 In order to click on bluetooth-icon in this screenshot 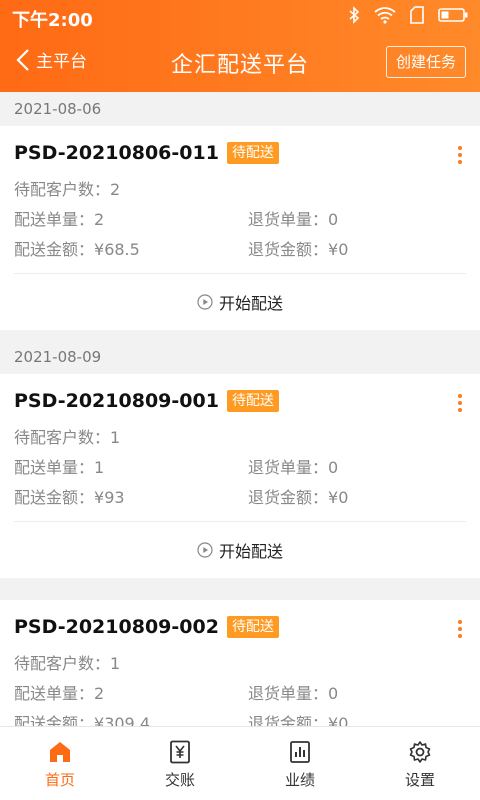, I will do `click(354, 15)`.